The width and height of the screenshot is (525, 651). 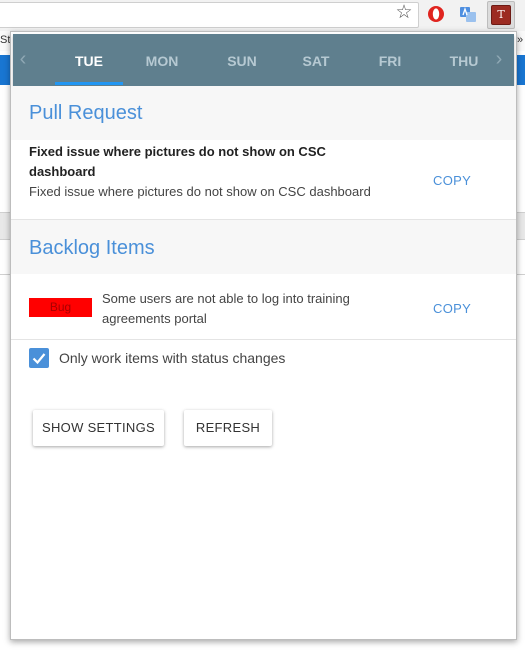 I want to click on bug-type-badge: Bug, so click(x=60, y=307).